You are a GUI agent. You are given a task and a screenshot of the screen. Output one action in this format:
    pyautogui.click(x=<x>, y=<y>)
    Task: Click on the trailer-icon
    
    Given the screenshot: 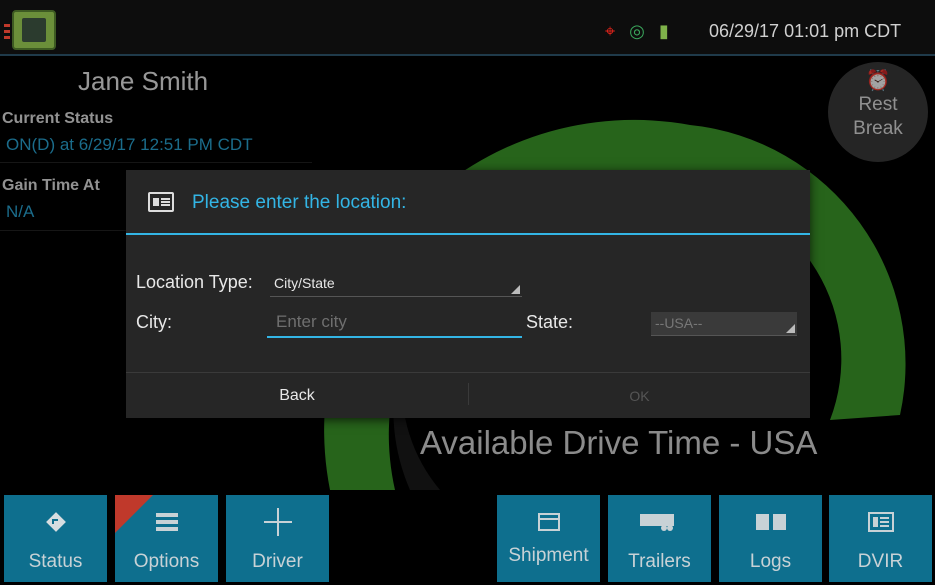 What is the action you would take?
    pyautogui.click(x=659, y=522)
    